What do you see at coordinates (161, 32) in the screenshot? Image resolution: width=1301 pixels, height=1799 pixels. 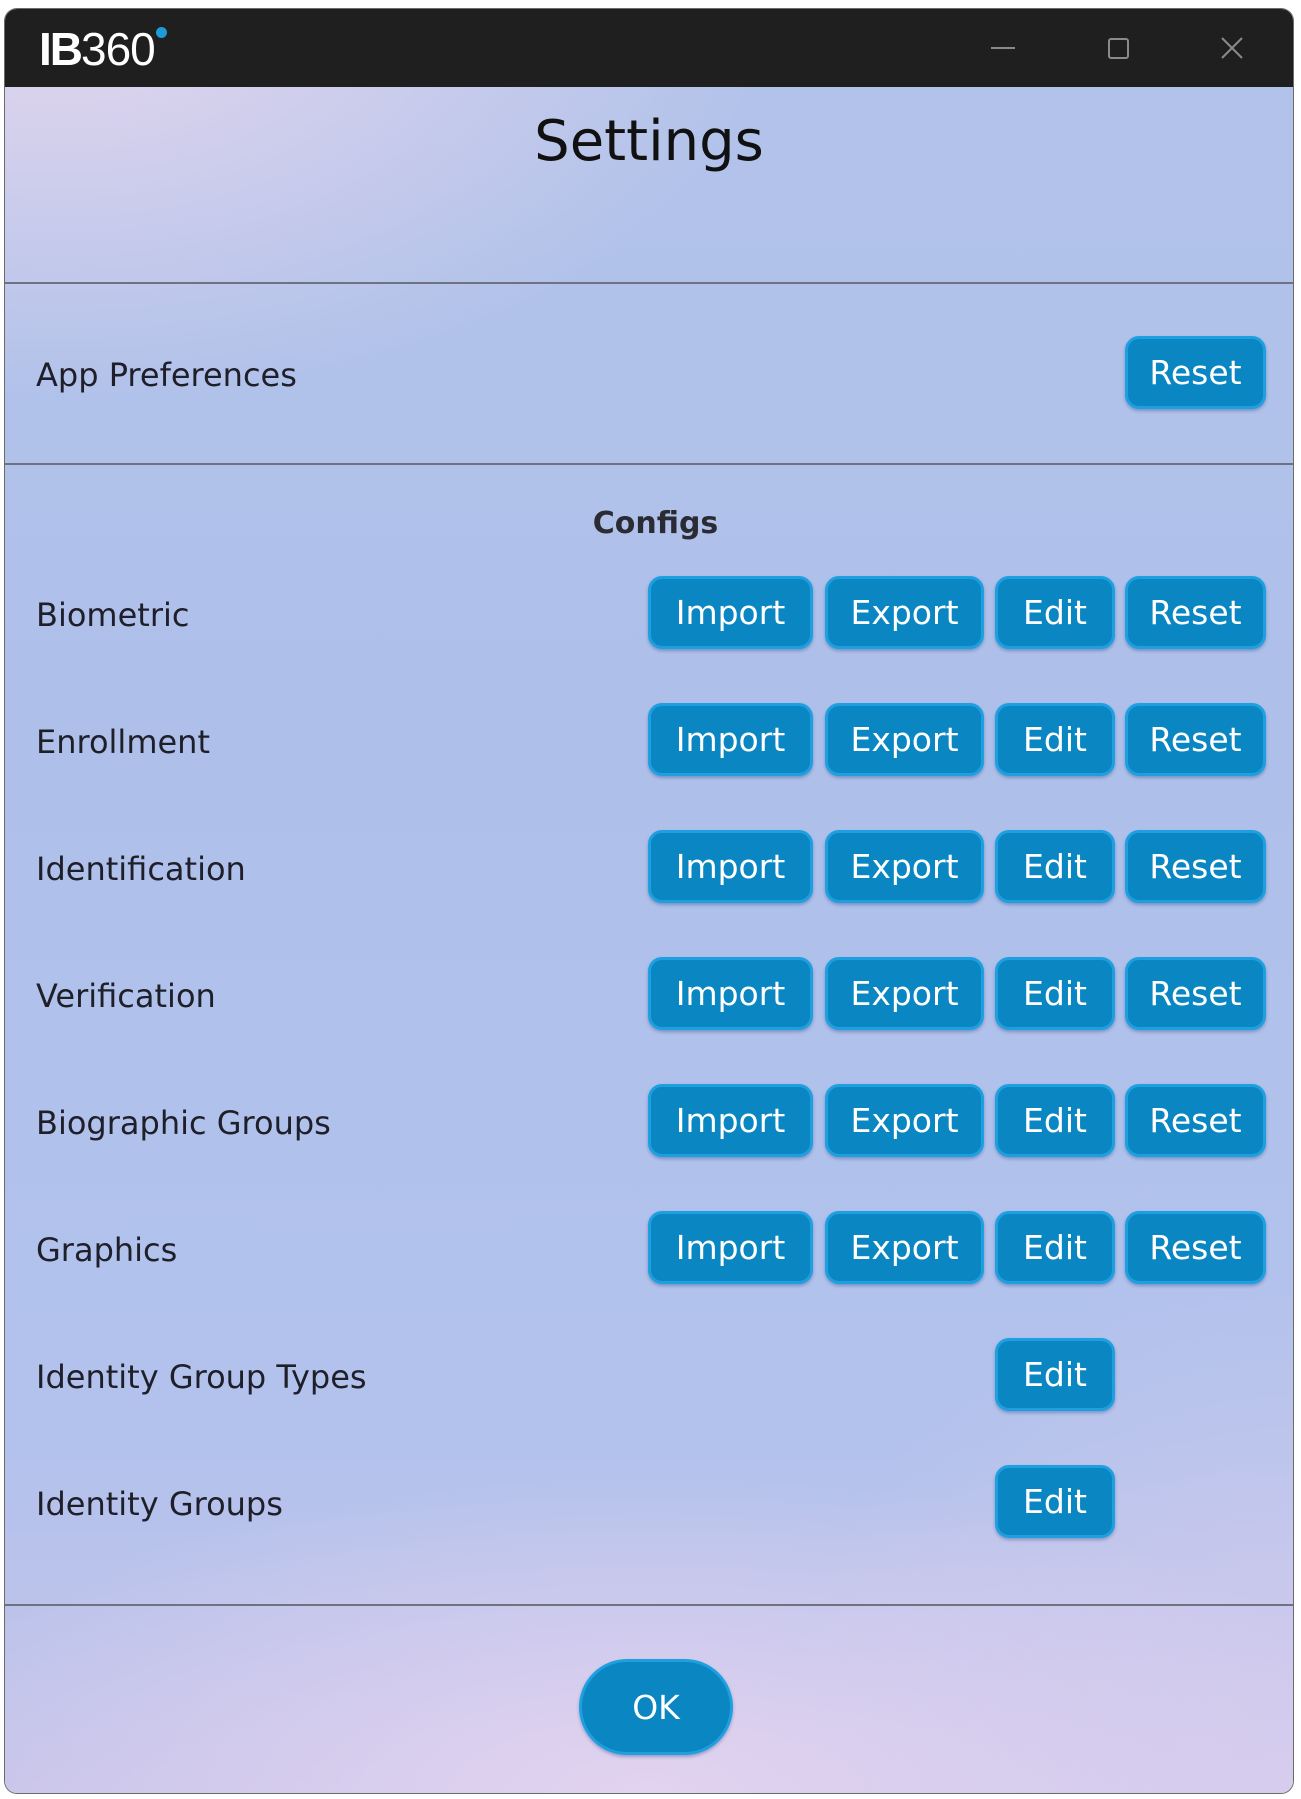 I see `logo-dot-icon` at bounding box center [161, 32].